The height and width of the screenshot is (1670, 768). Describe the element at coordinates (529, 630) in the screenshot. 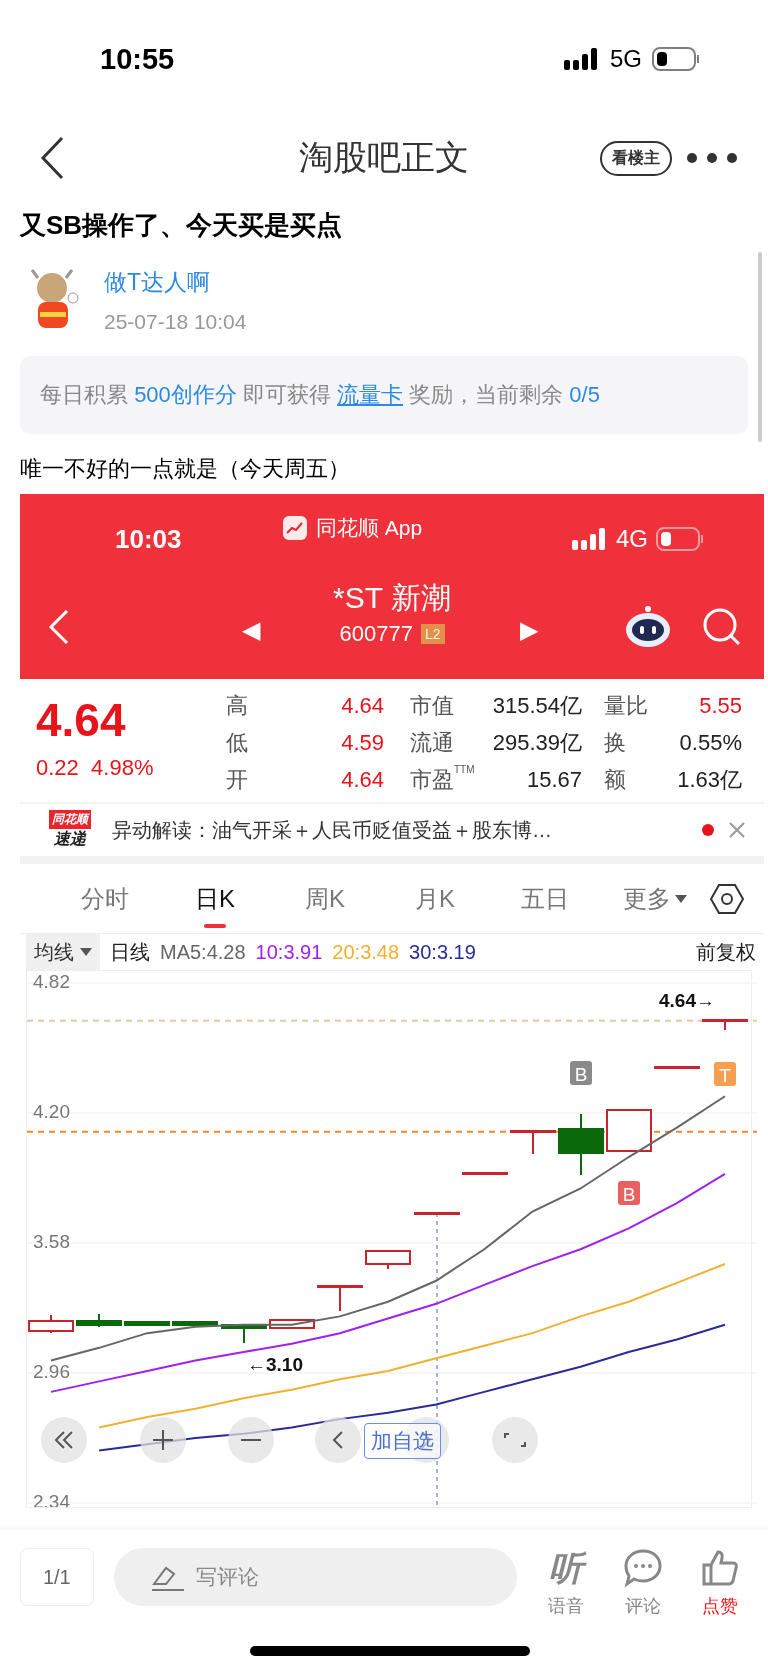

I see `next-button: ▶` at that location.